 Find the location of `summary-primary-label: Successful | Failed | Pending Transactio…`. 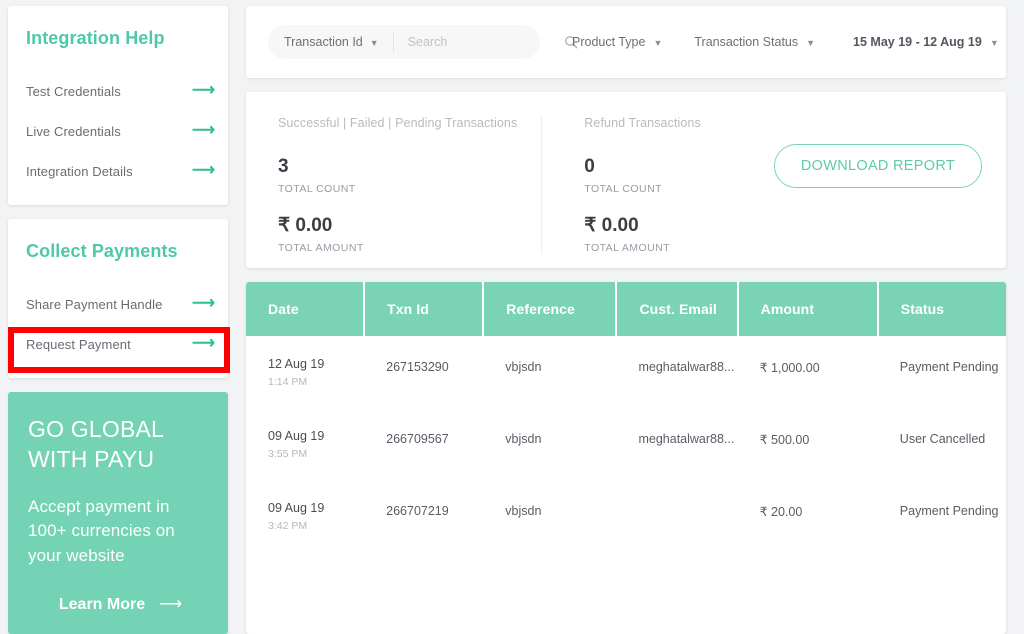

summary-primary-label: Successful | Failed | Pending Transactio… is located at coordinates (398, 123).